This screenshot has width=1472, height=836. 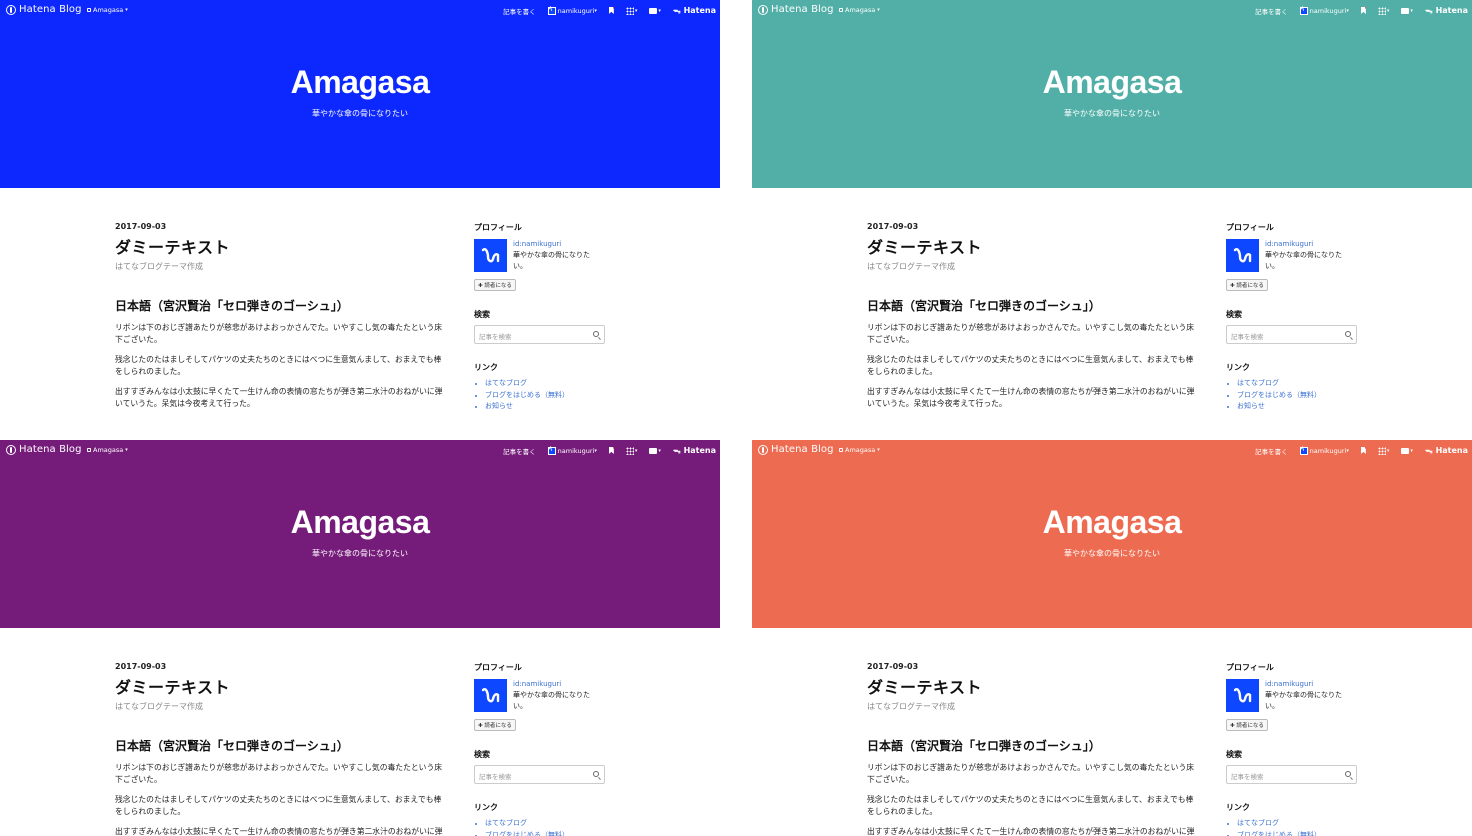 I want to click on profile-module: id:namikuguri 華やかな傘の骨になりたい。, so click(x=544, y=695).